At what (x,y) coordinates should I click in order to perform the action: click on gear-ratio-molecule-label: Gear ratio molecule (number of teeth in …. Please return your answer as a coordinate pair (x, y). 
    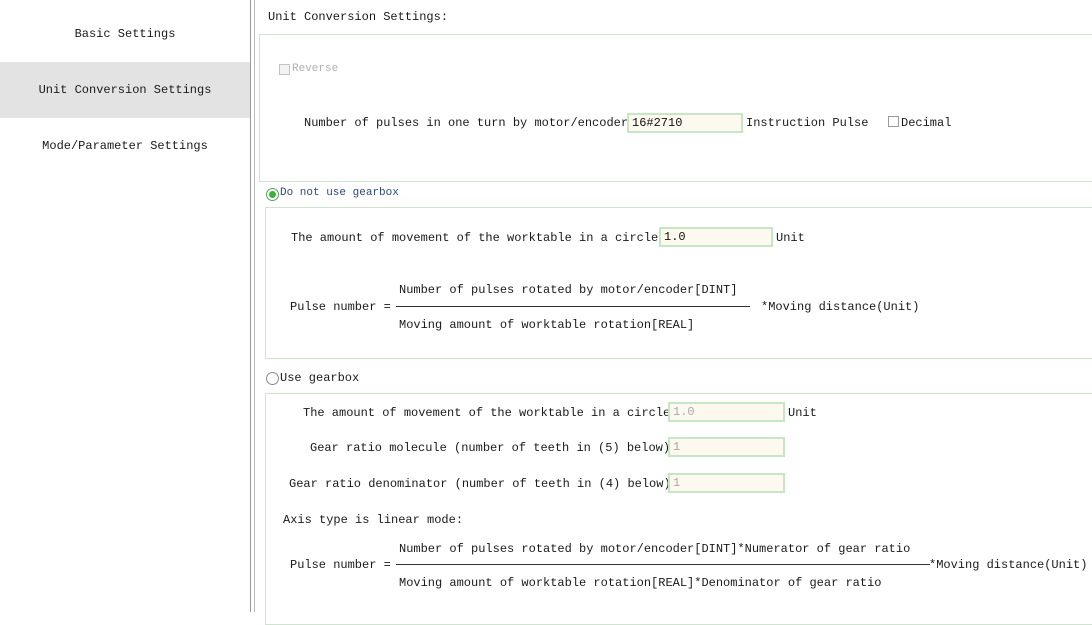
    Looking at the image, I should click on (494, 448).